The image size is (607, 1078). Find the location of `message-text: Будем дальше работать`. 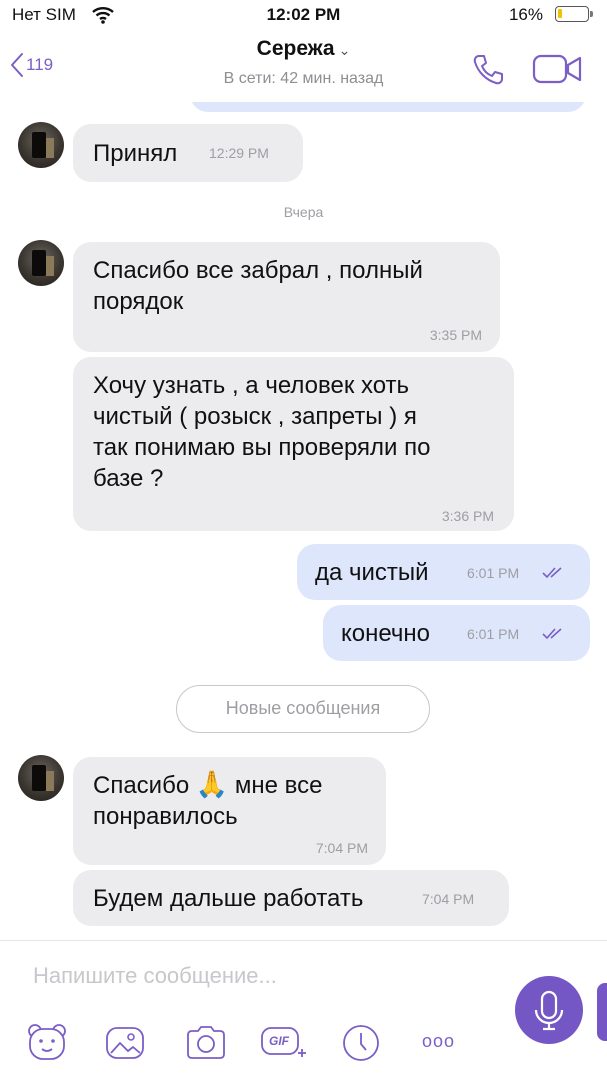

message-text: Будем дальше работать is located at coordinates (228, 898).